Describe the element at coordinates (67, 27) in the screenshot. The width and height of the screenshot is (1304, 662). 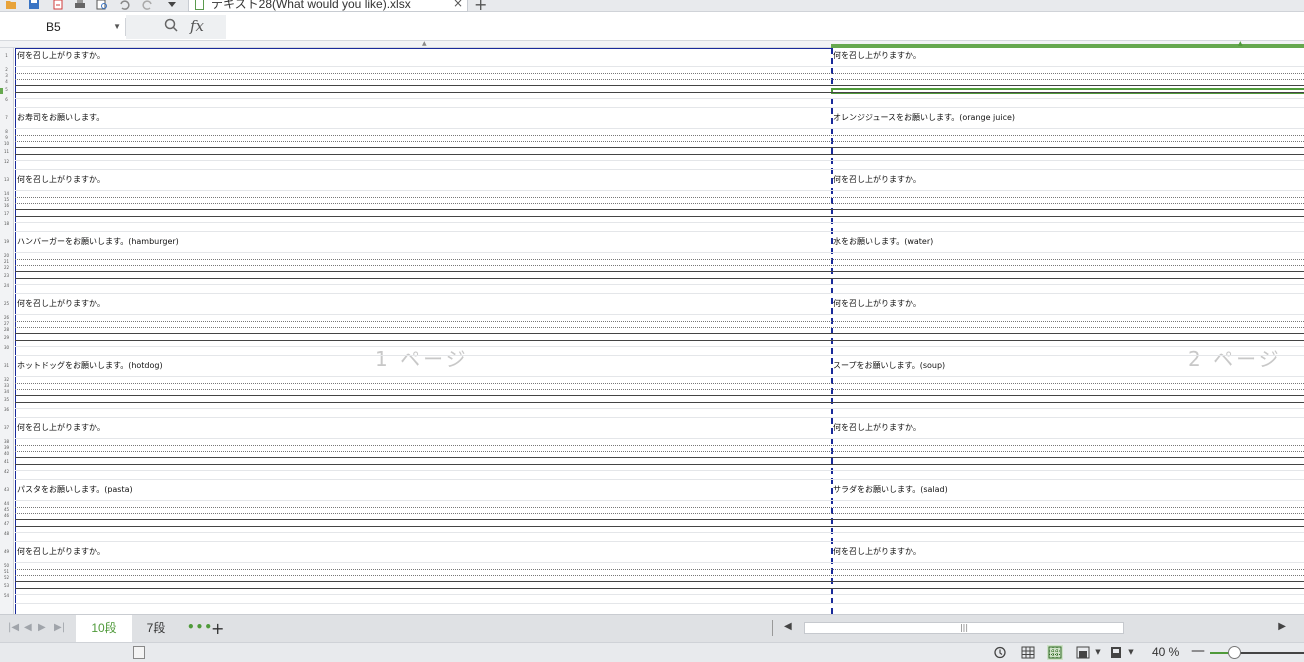
I see `name-box: B5 ▼` at that location.